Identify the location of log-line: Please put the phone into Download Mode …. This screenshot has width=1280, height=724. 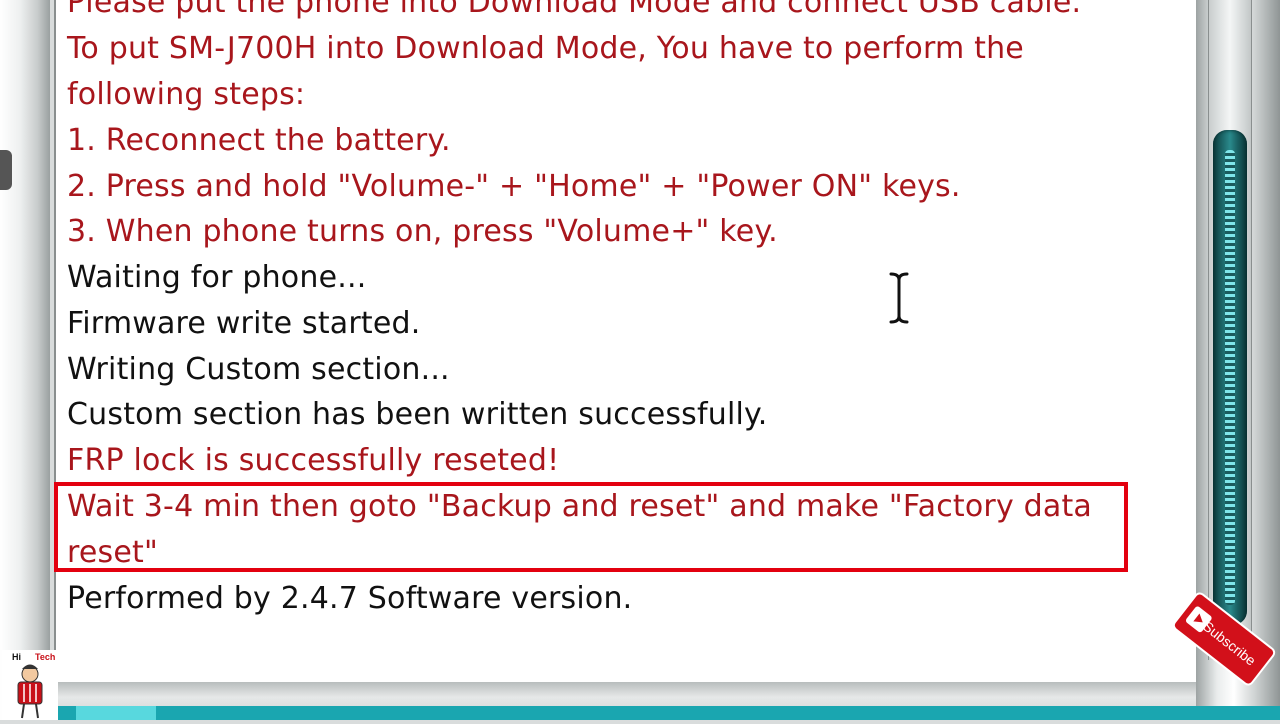
(574, 10).